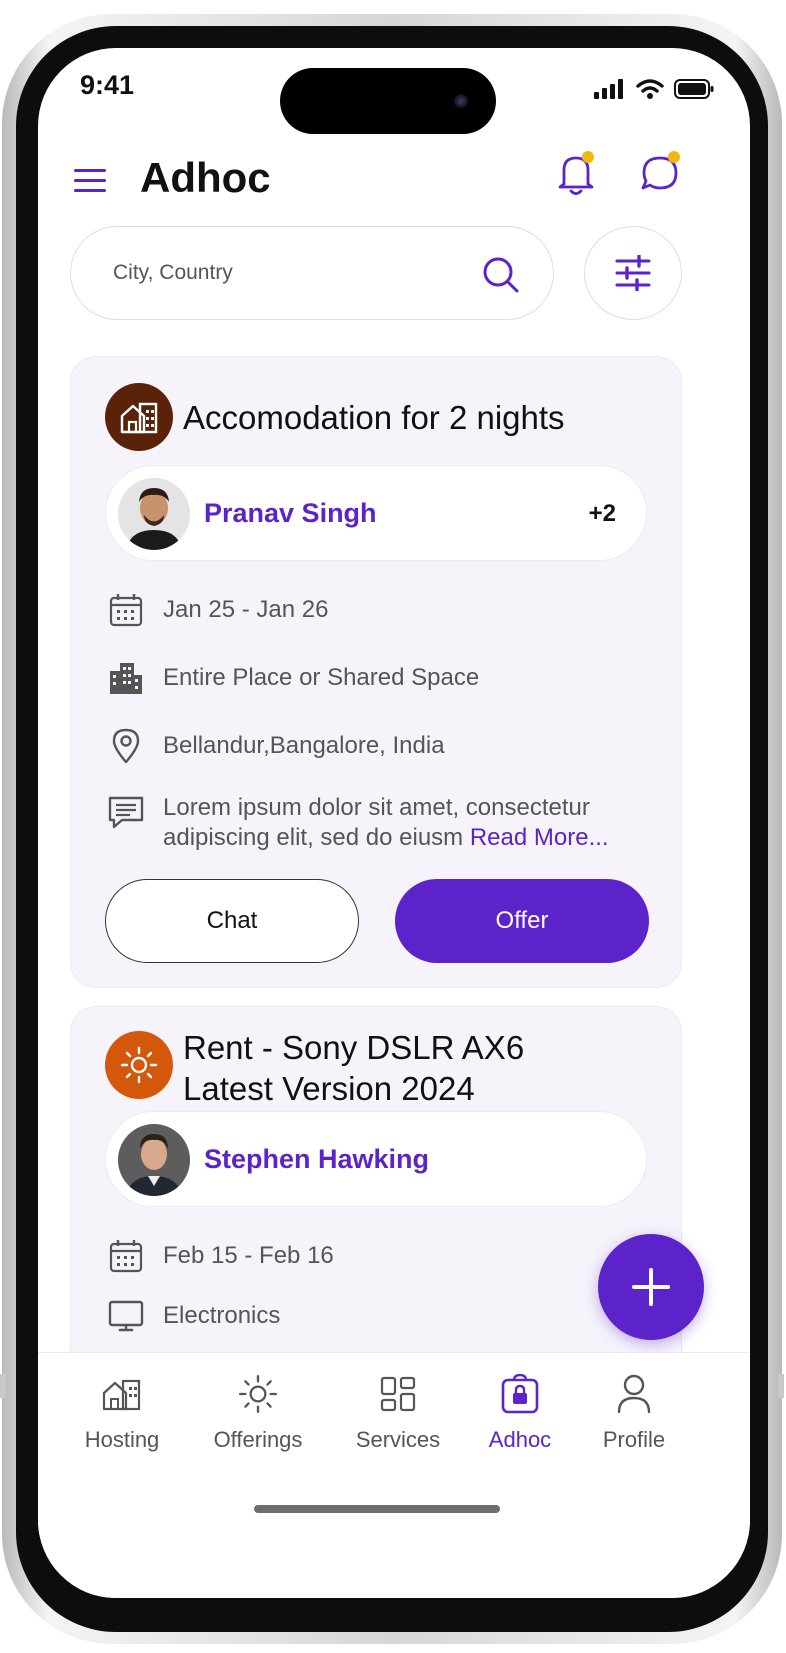 The width and height of the screenshot is (786, 1653). What do you see at coordinates (232, 921) in the screenshot?
I see `chat-button: Chat` at bounding box center [232, 921].